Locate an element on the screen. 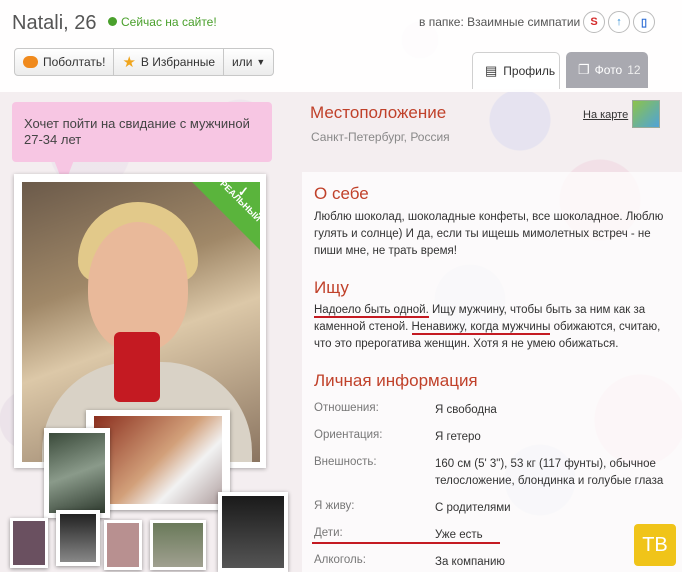  profile-name: Natali, 26 is located at coordinates (54, 23).